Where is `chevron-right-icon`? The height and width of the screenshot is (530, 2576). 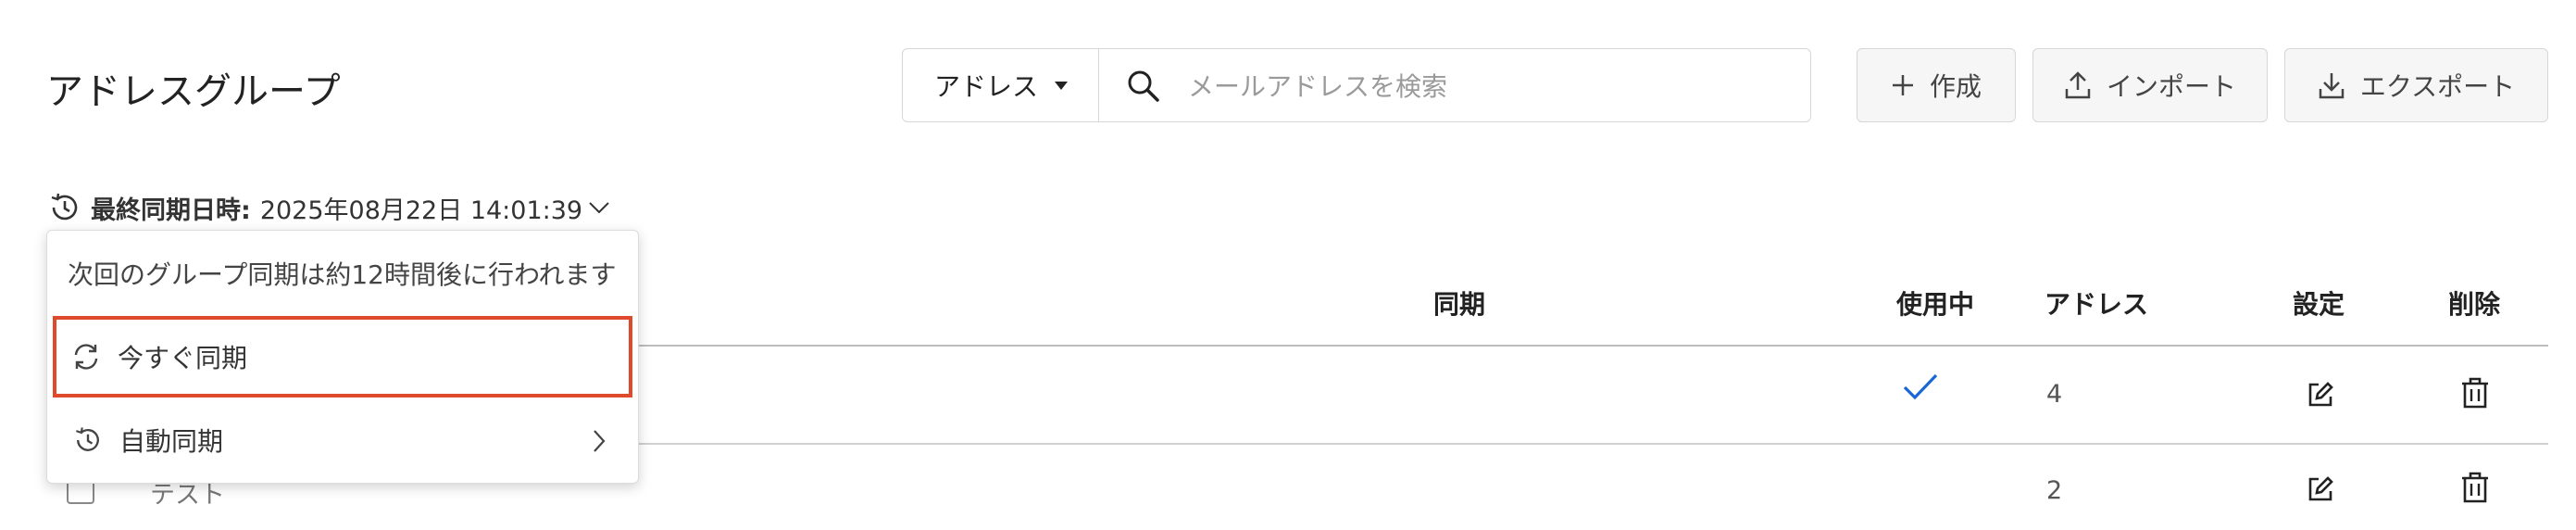
chevron-right-icon is located at coordinates (599, 441).